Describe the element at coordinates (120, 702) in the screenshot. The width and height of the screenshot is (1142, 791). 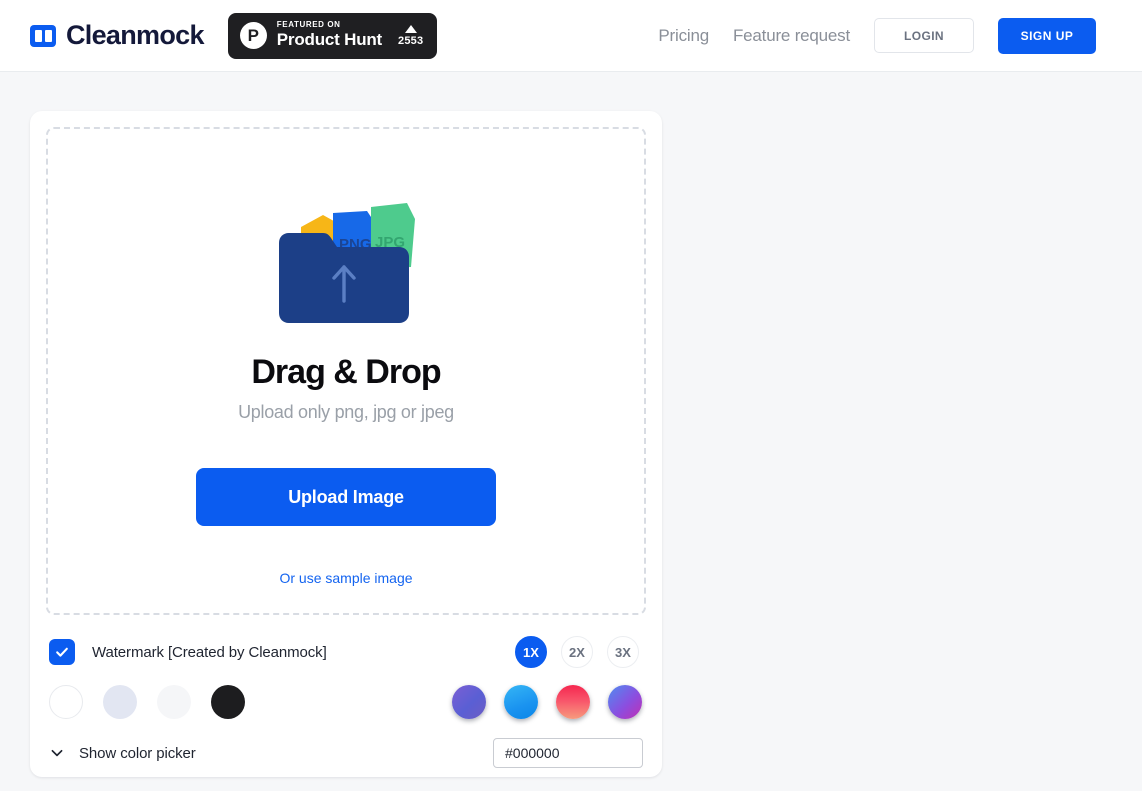
I see `swatch-lavender` at that location.